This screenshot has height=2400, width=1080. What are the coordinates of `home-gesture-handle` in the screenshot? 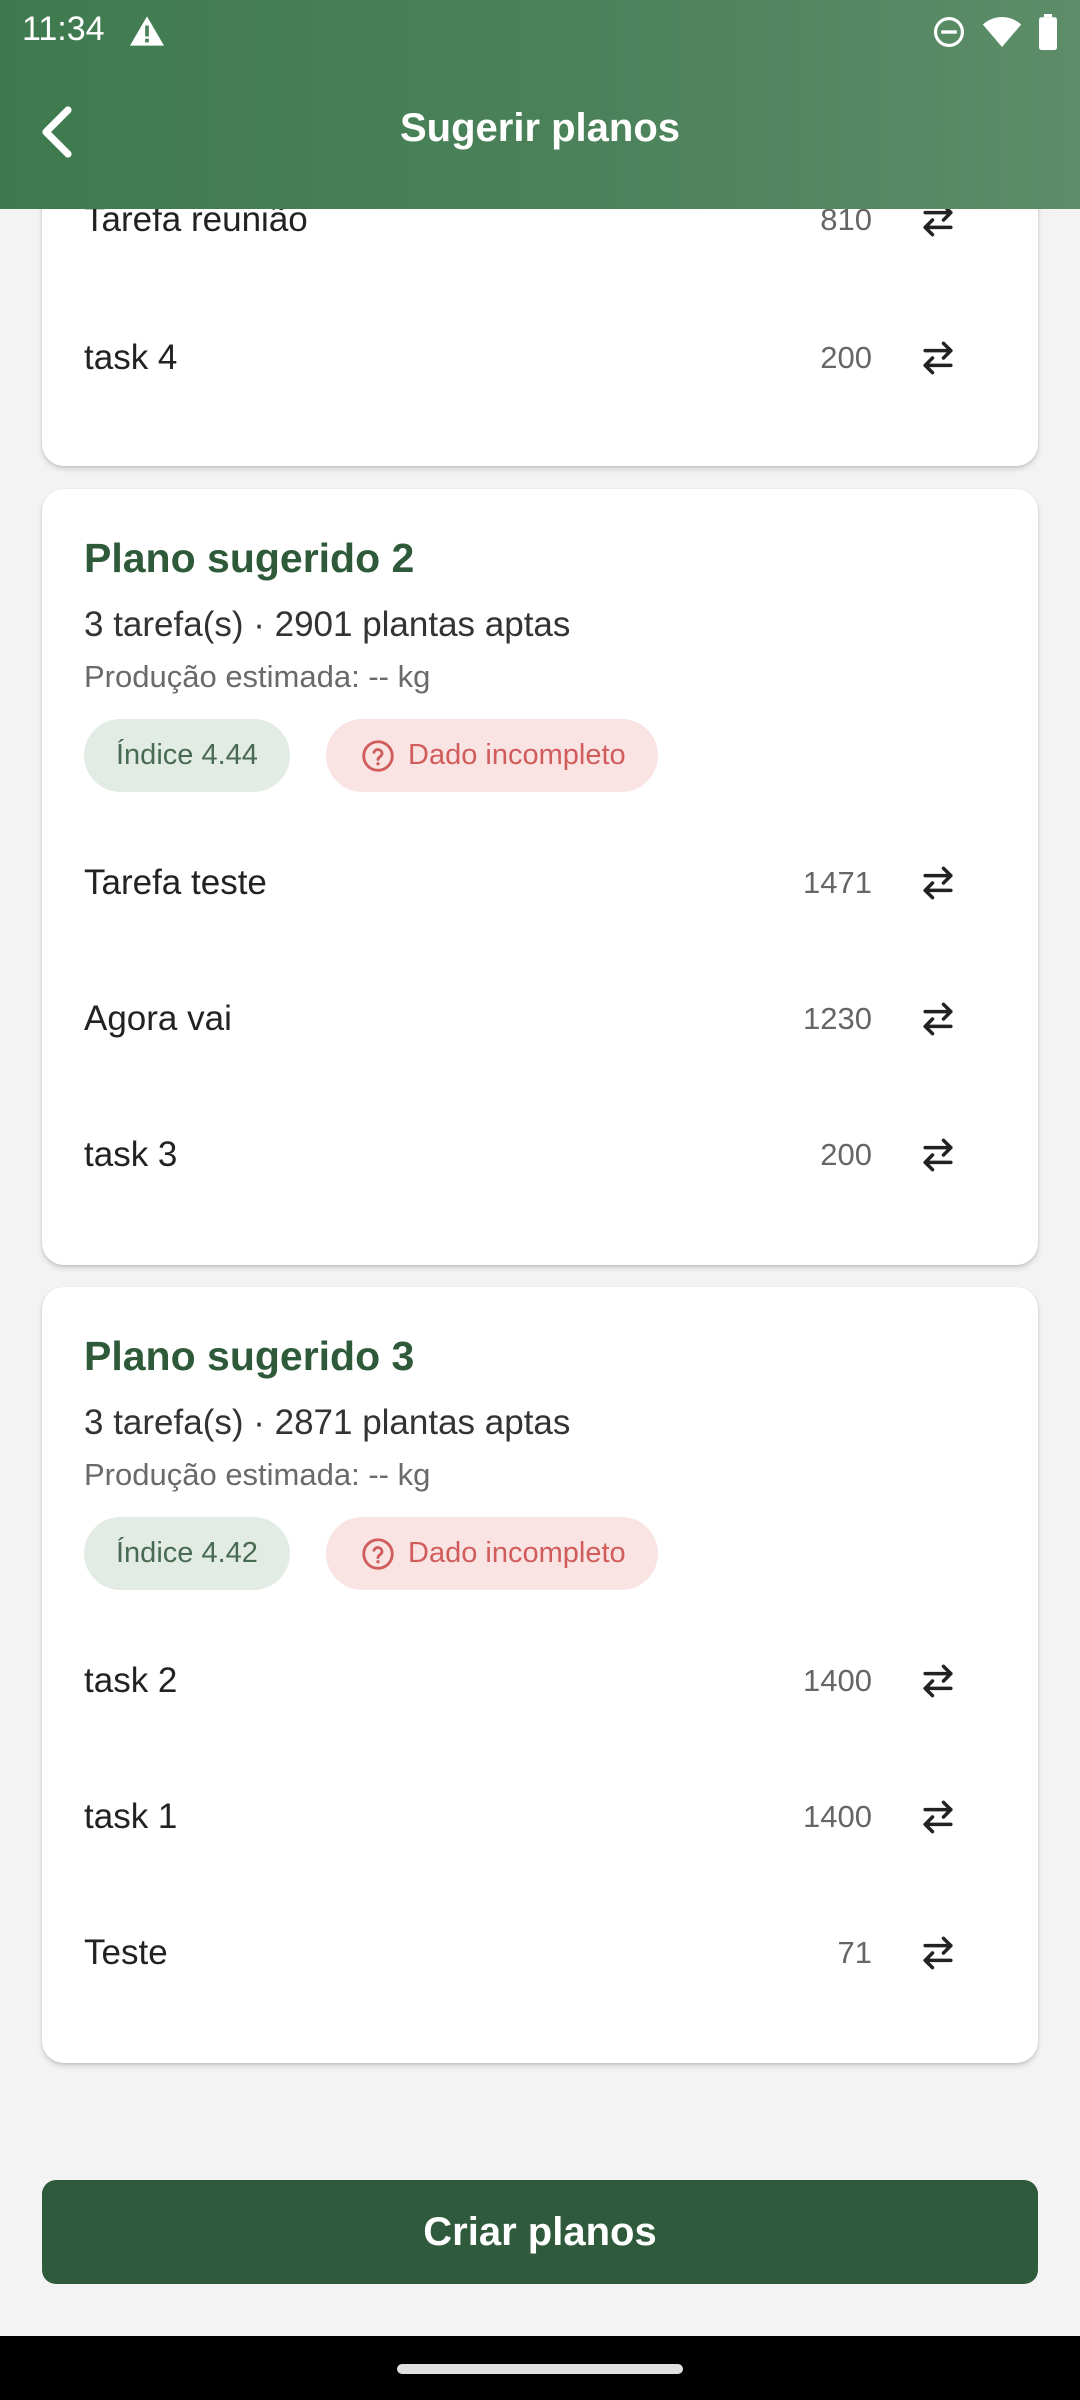 It's located at (540, 2369).